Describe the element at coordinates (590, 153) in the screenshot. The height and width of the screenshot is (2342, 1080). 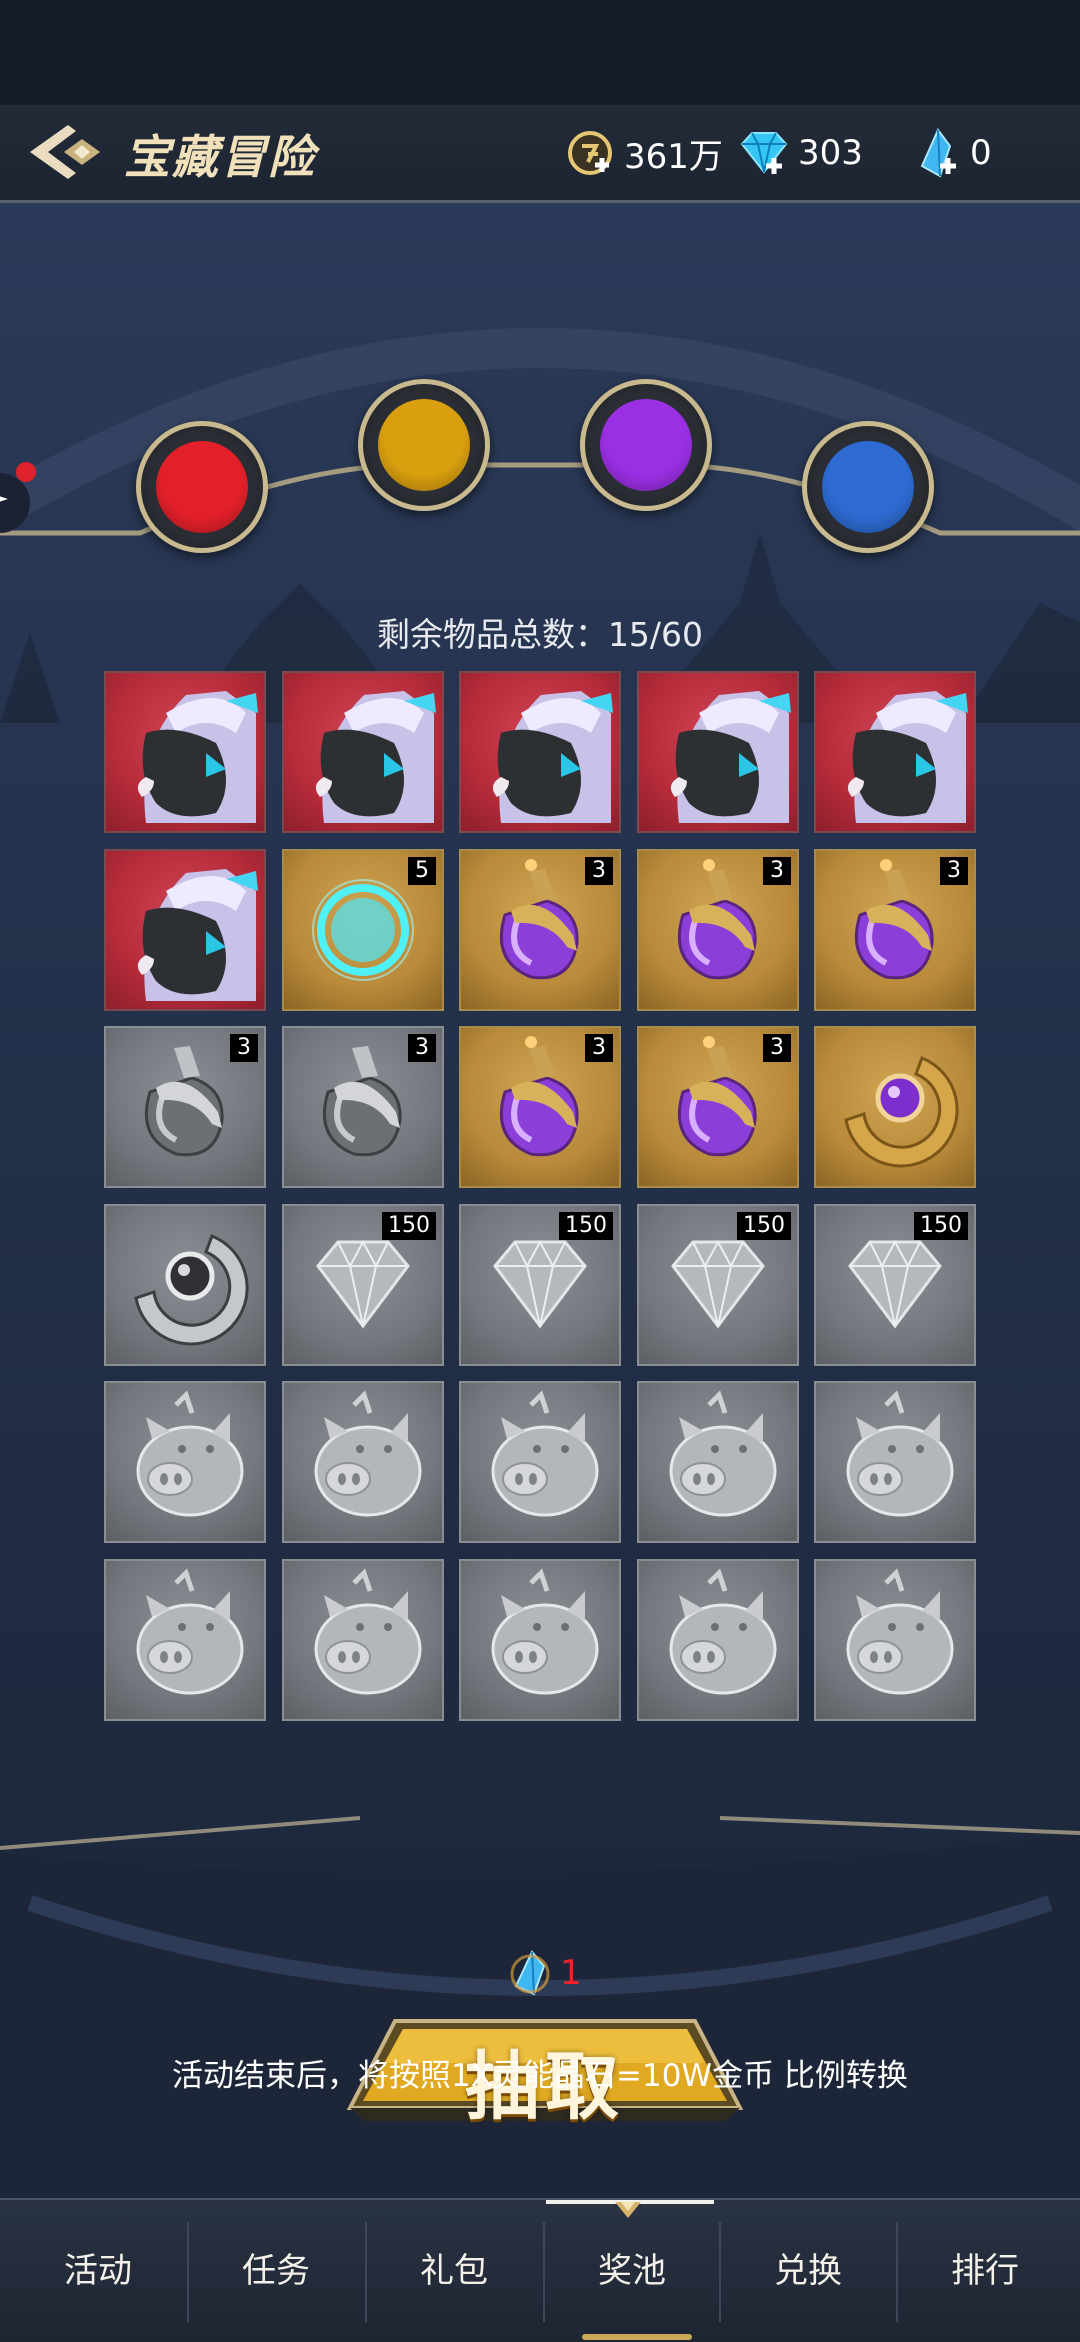
I see `gold-coin-icon` at that location.